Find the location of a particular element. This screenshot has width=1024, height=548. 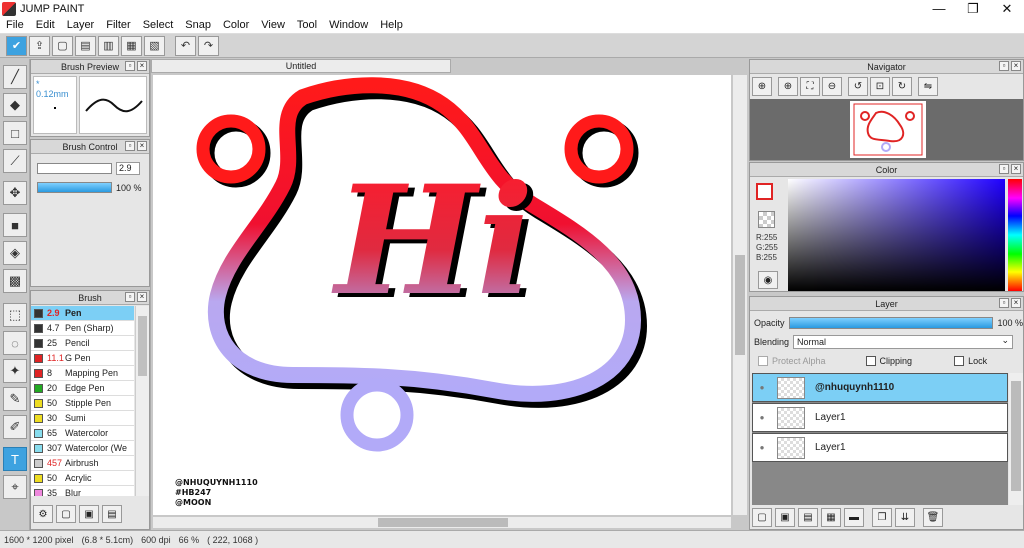

pen-tool-icon: ╱ is located at coordinates (15, 77).